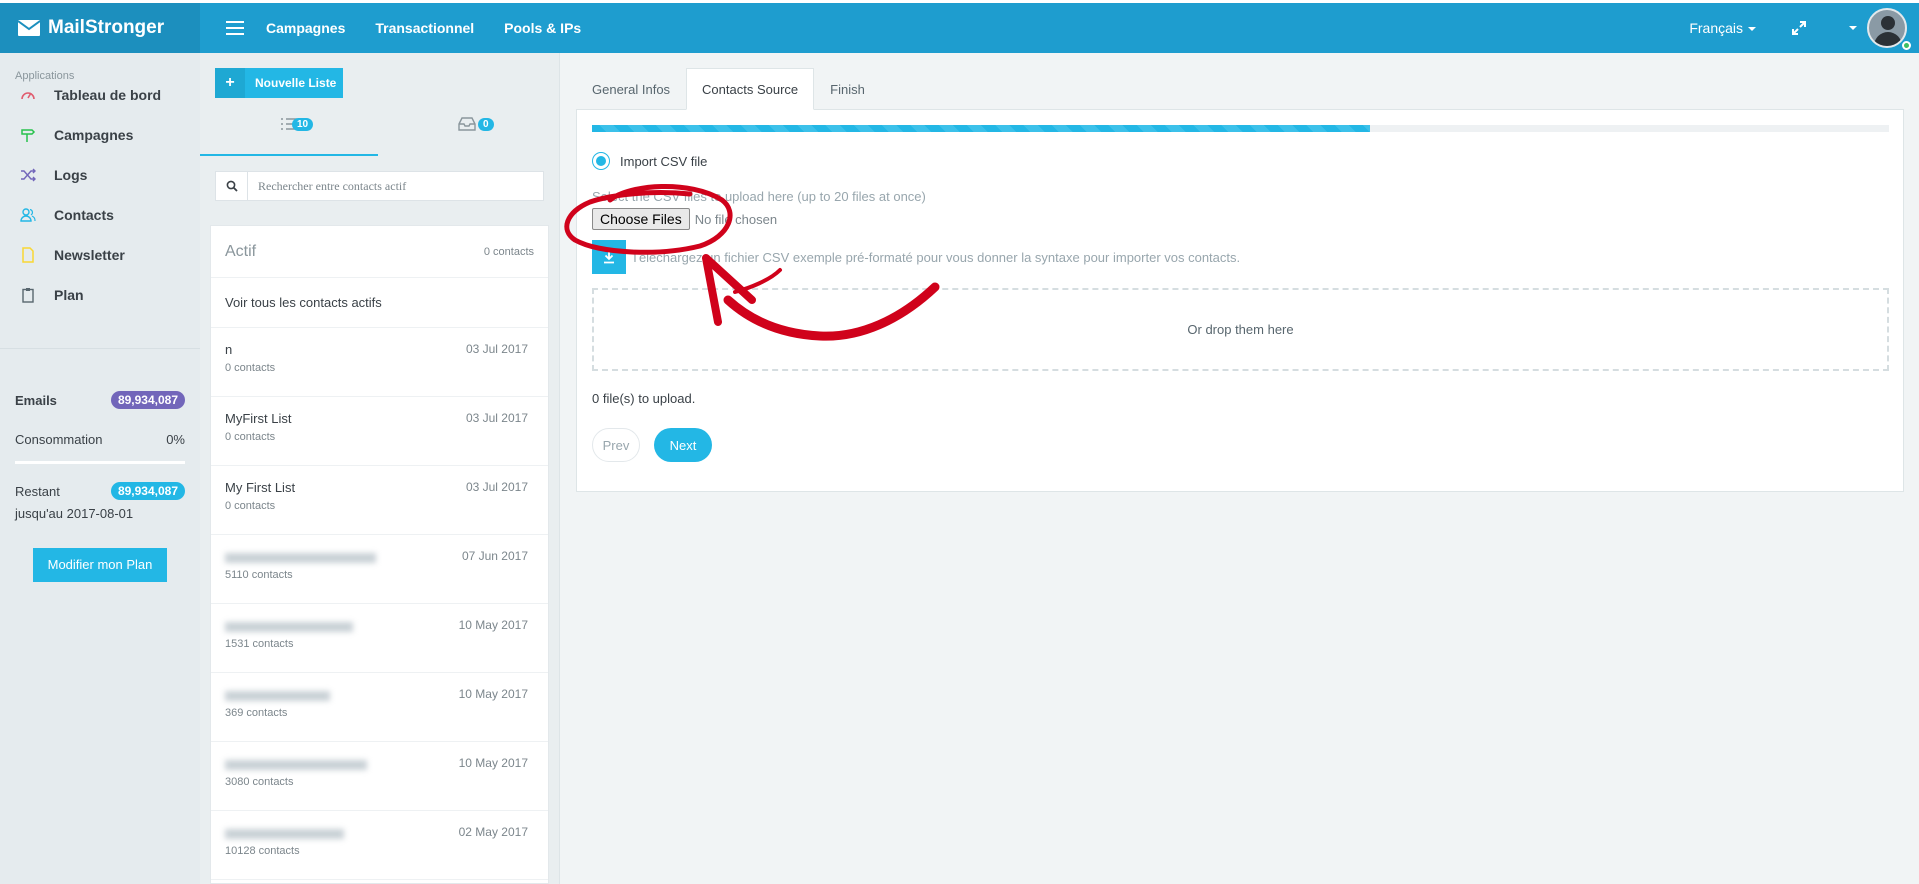  What do you see at coordinates (736, 219) in the screenshot?
I see `no-file-chosen-label: No file chosen` at bounding box center [736, 219].